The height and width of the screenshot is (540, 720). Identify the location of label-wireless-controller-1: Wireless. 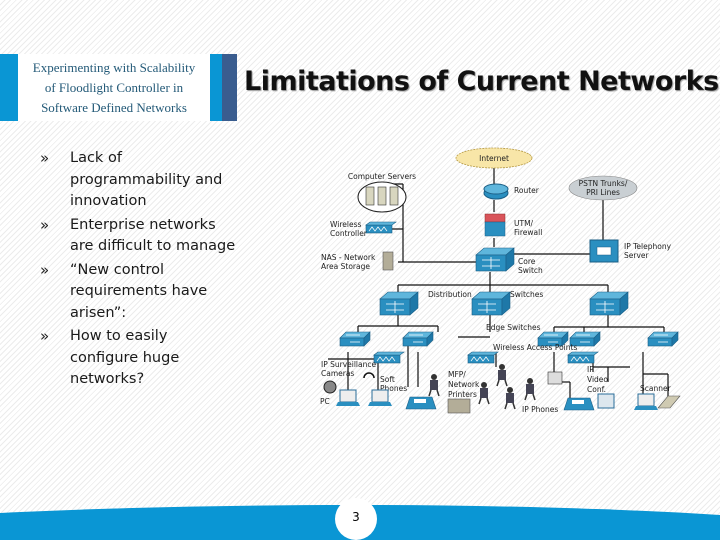
(345, 224).